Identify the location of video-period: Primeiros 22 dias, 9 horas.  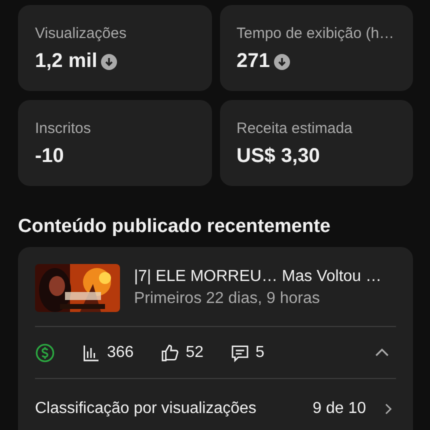
(227, 299).